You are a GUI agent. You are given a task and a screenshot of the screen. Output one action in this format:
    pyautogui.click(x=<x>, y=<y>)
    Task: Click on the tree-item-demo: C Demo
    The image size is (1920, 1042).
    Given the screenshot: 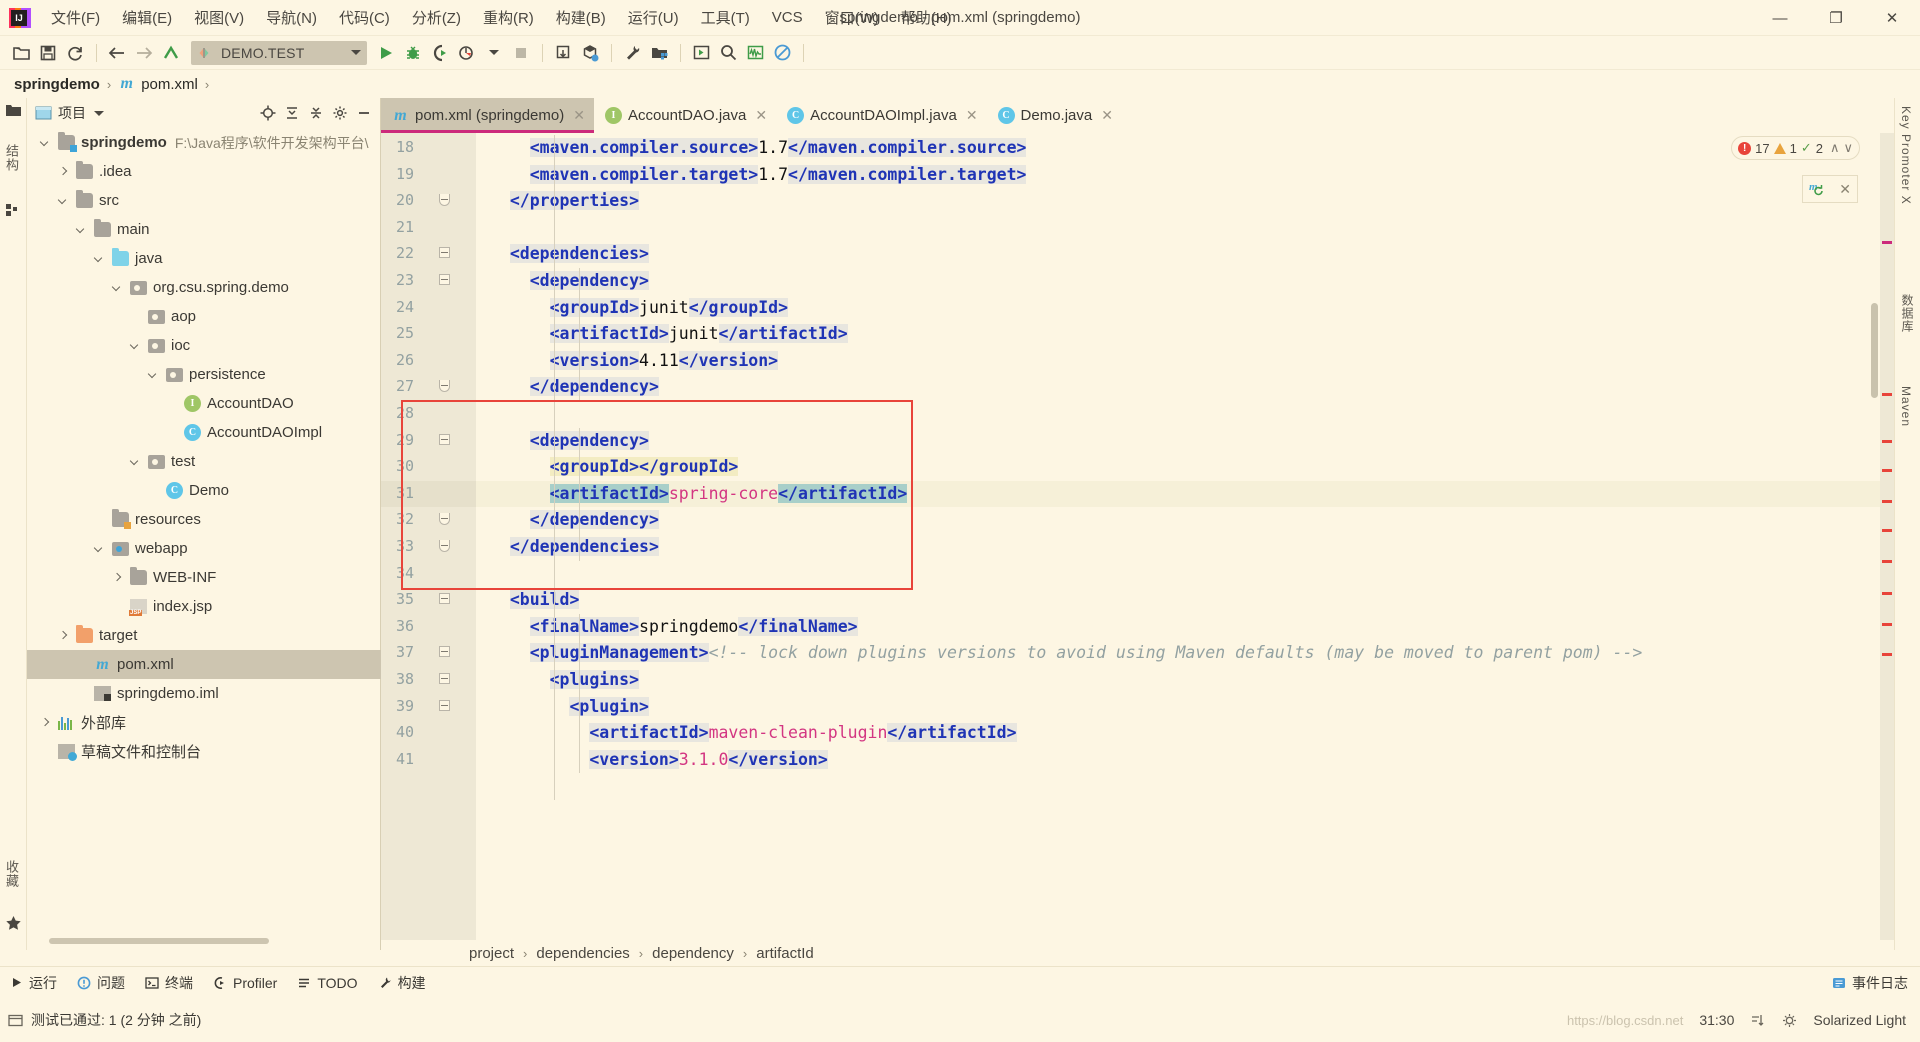 What is the action you would take?
    pyautogui.click(x=204, y=490)
    